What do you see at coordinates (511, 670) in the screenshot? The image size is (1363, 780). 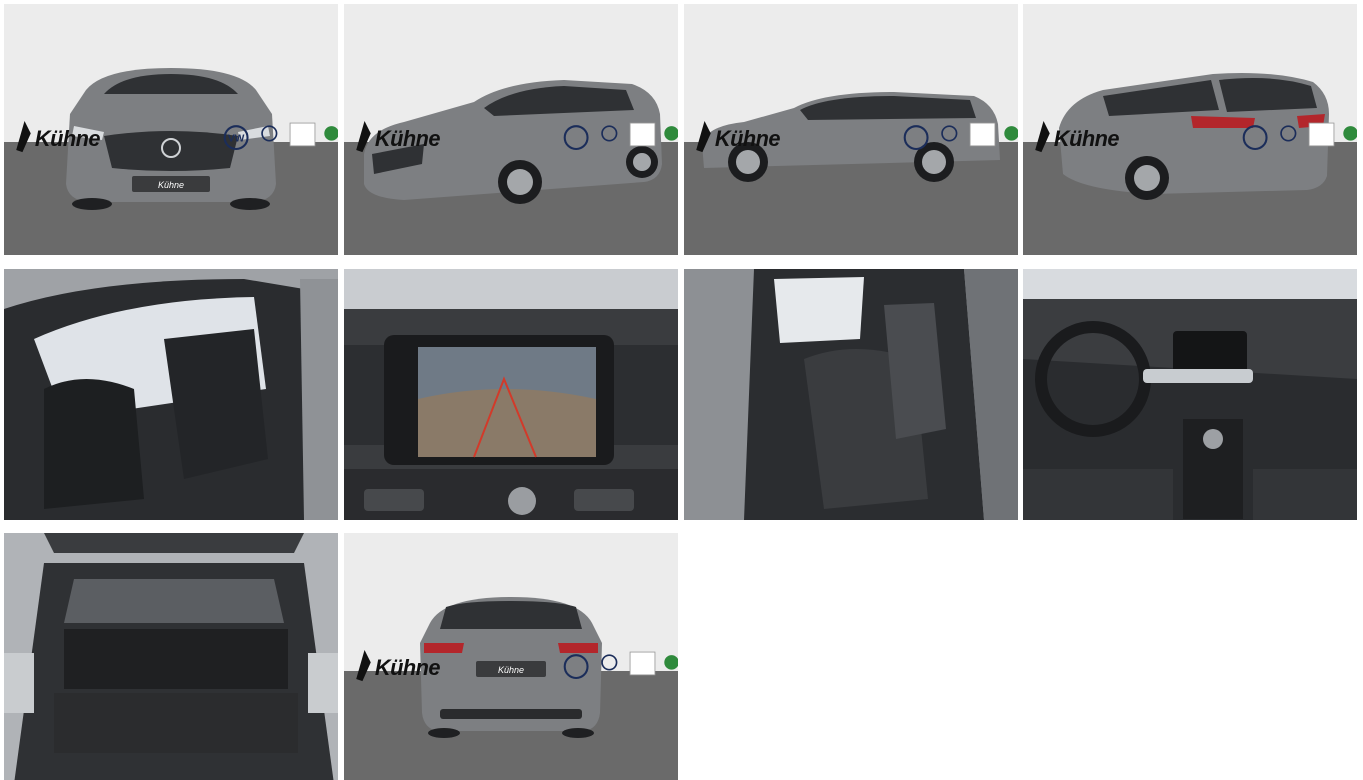 I see `rear-plate-text: Kühne` at bounding box center [511, 670].